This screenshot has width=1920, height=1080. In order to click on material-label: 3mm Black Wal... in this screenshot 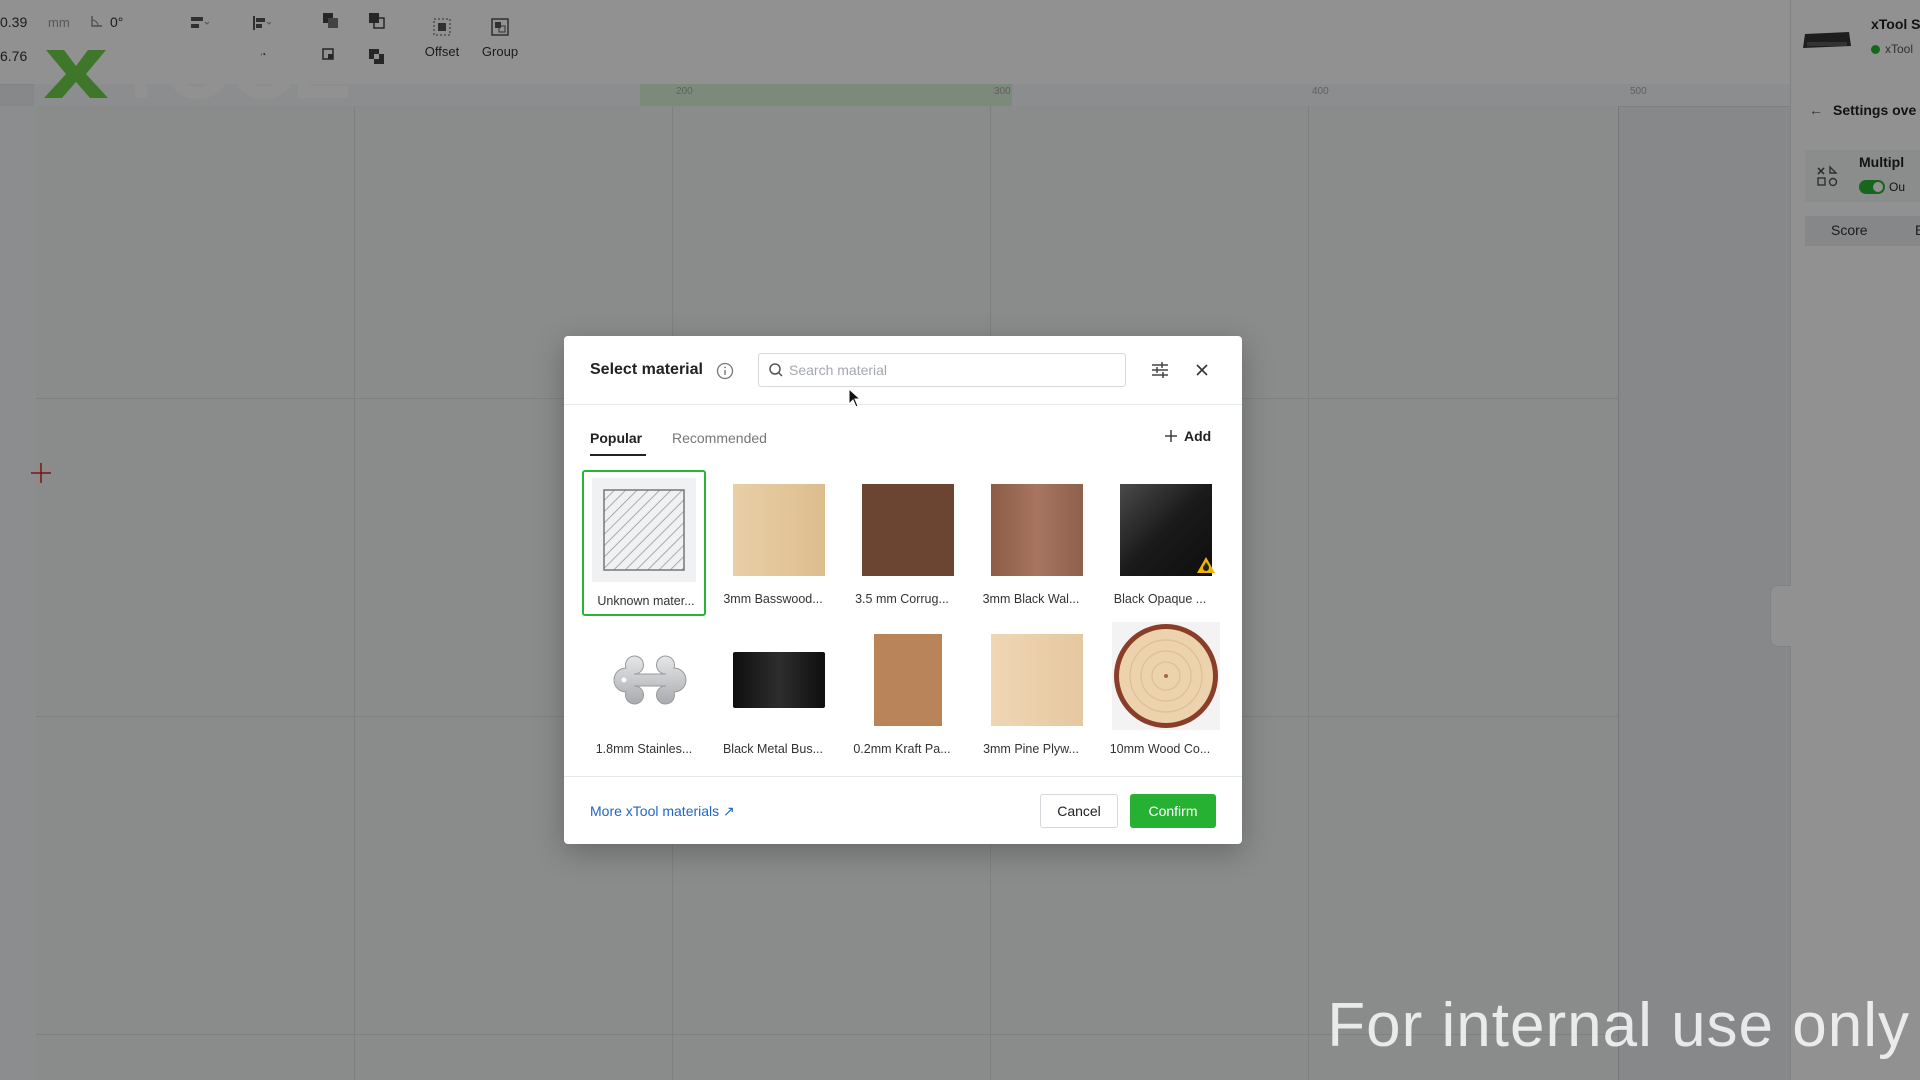, I will do `click(1031, 599)`.